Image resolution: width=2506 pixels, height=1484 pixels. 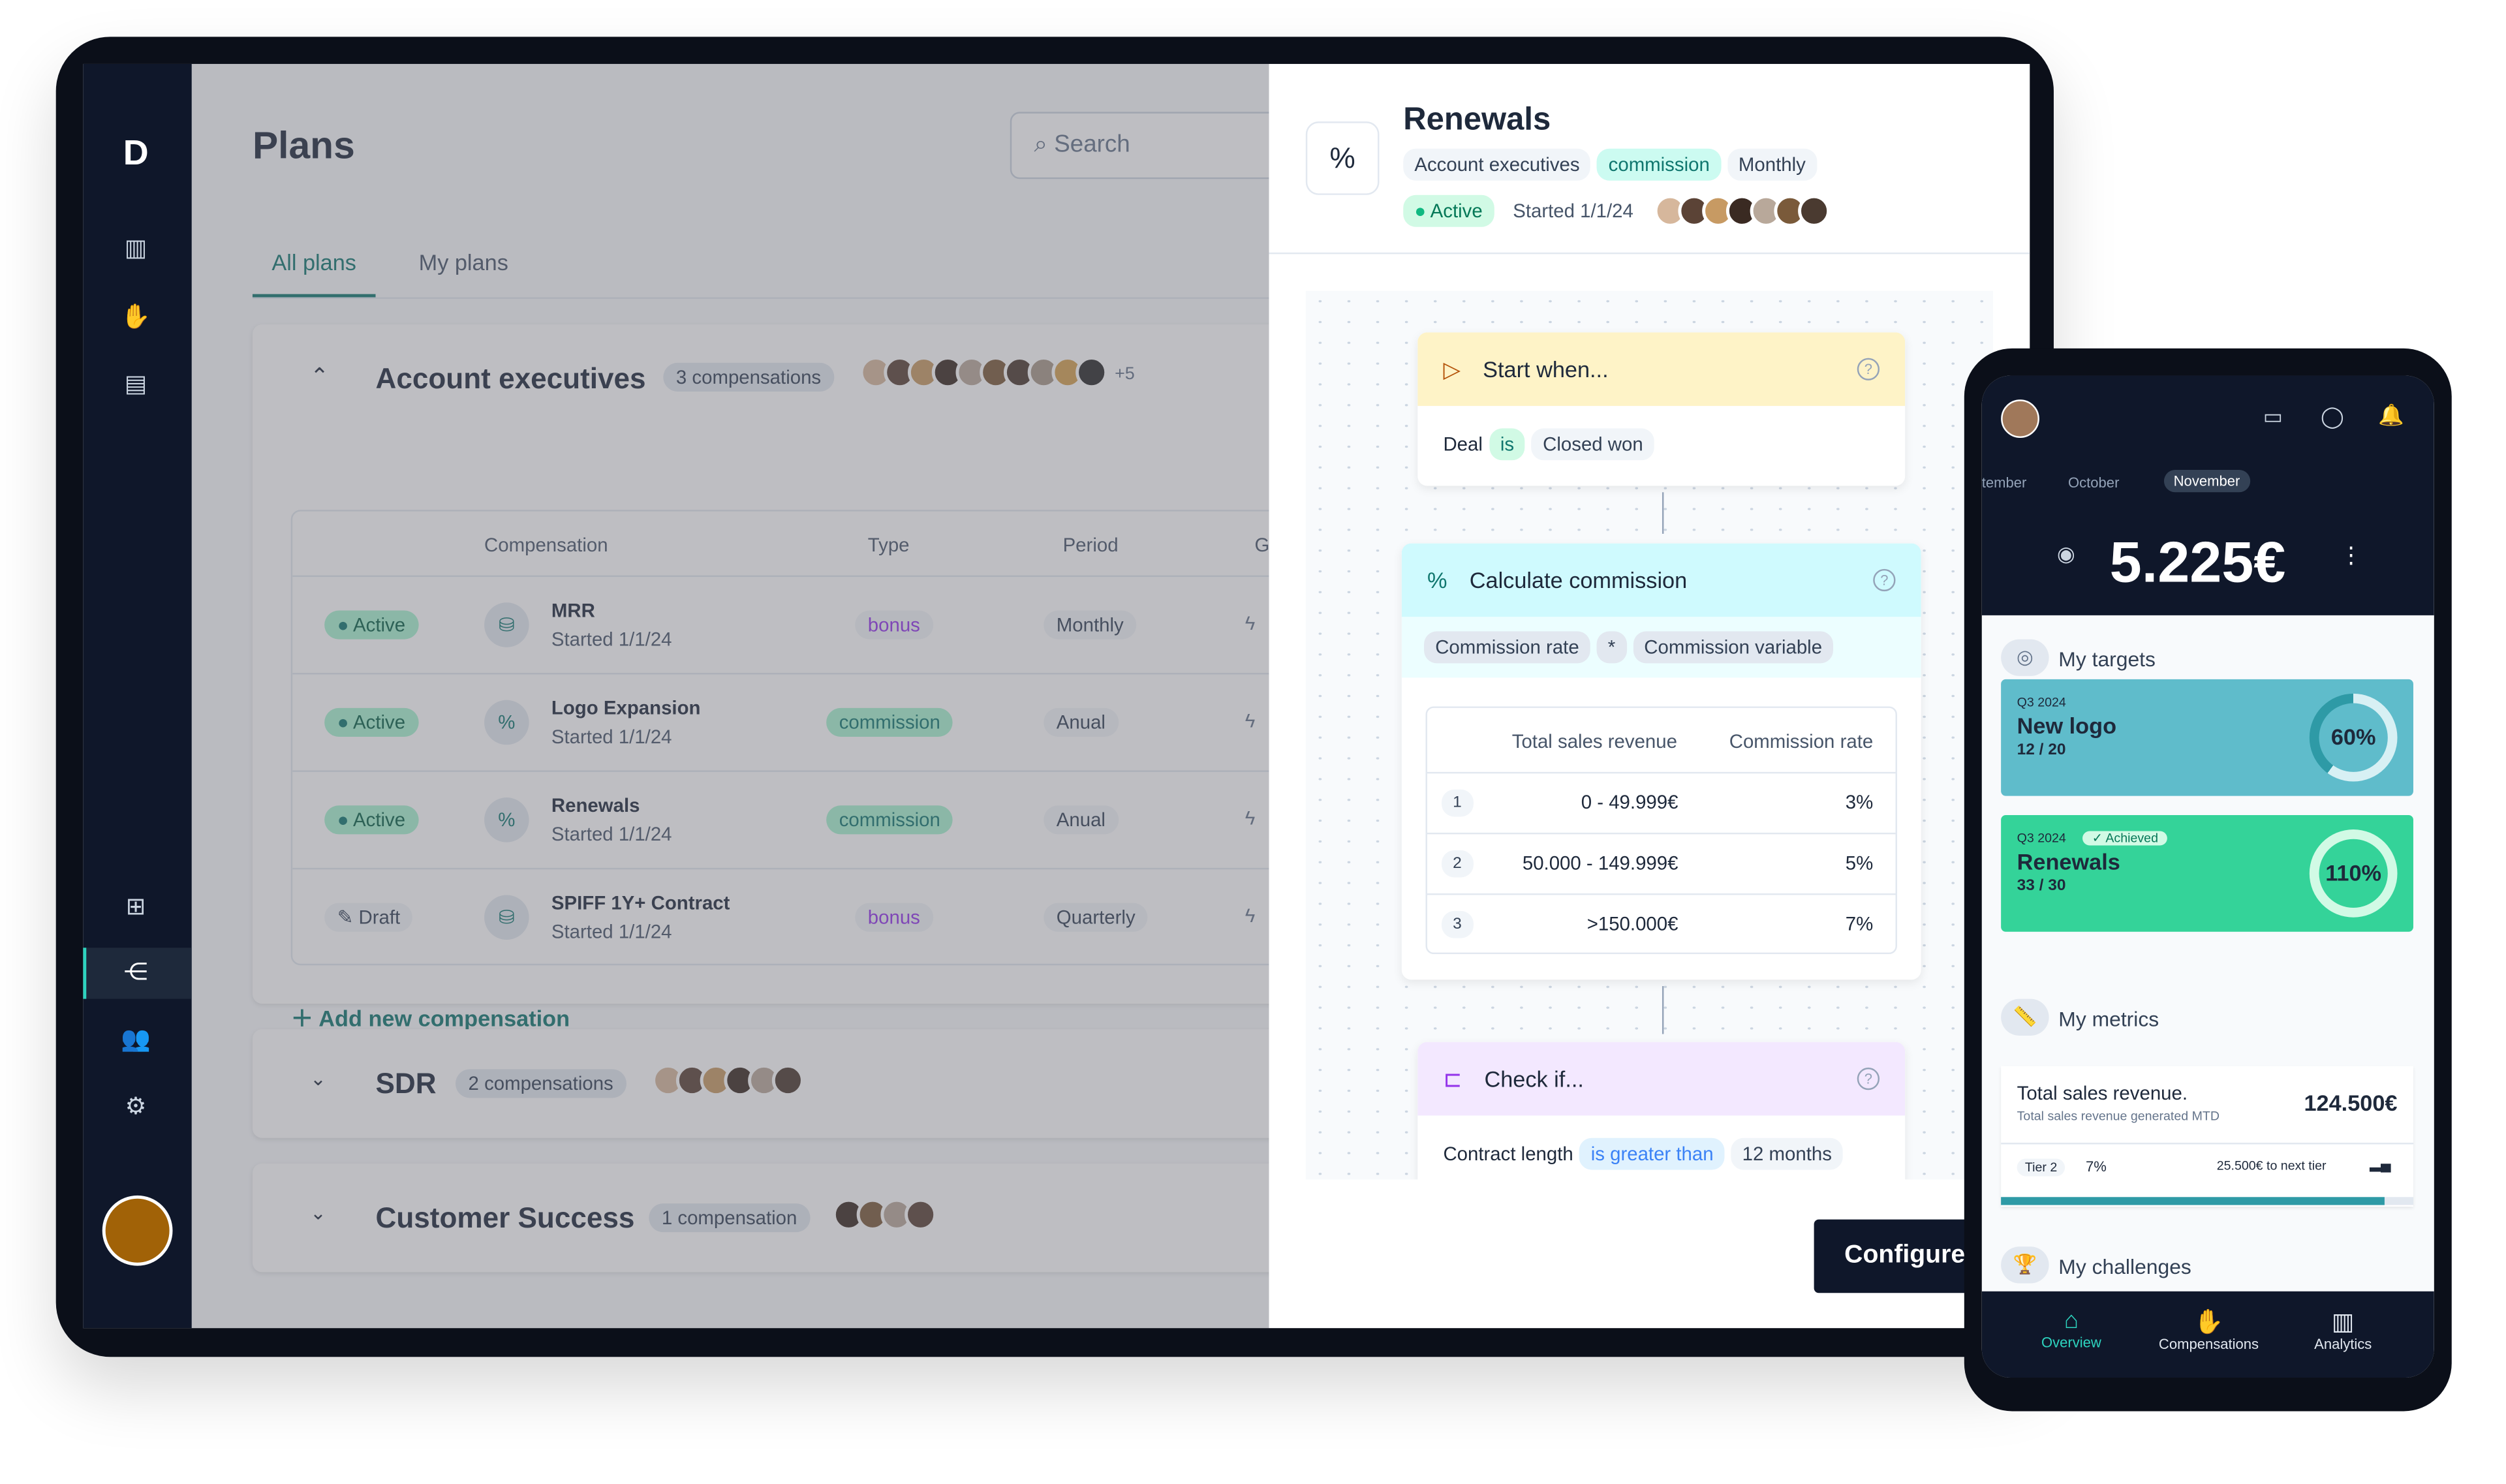 I want to click on target-period: Q3 2024, so click(x=2041, y=838).